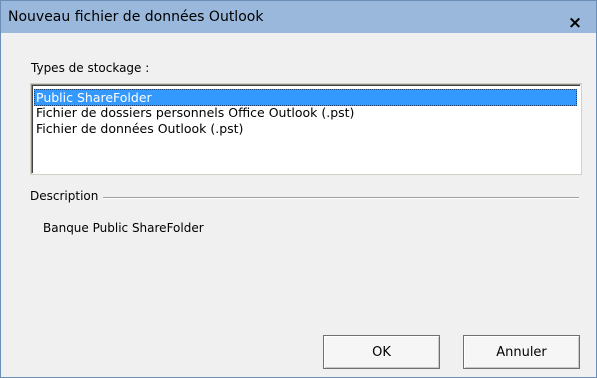 The height and width of the screenshot is (378, 597). I want to click on close-button: ×, so click(575, 23).